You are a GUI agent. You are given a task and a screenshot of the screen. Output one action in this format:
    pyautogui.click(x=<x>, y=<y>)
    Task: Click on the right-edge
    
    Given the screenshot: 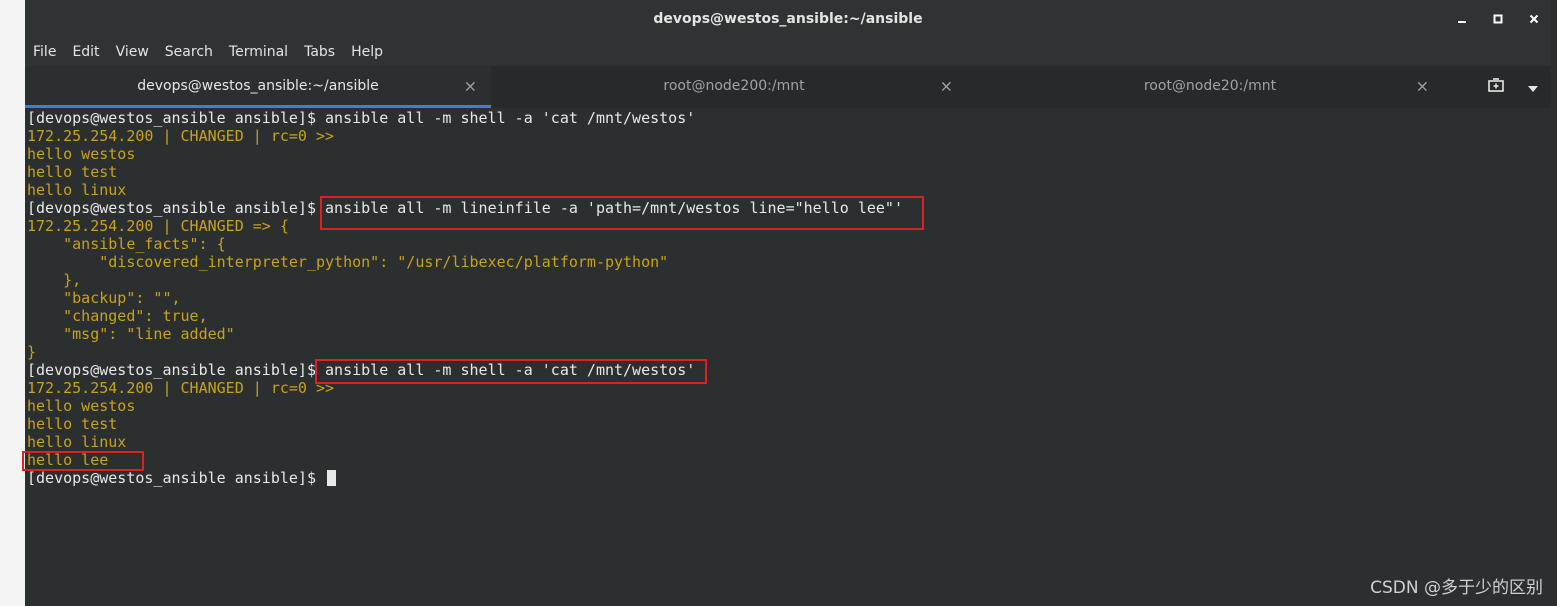 What is the action you would take?
    pyautogui.click(x=1554, y=303)
    